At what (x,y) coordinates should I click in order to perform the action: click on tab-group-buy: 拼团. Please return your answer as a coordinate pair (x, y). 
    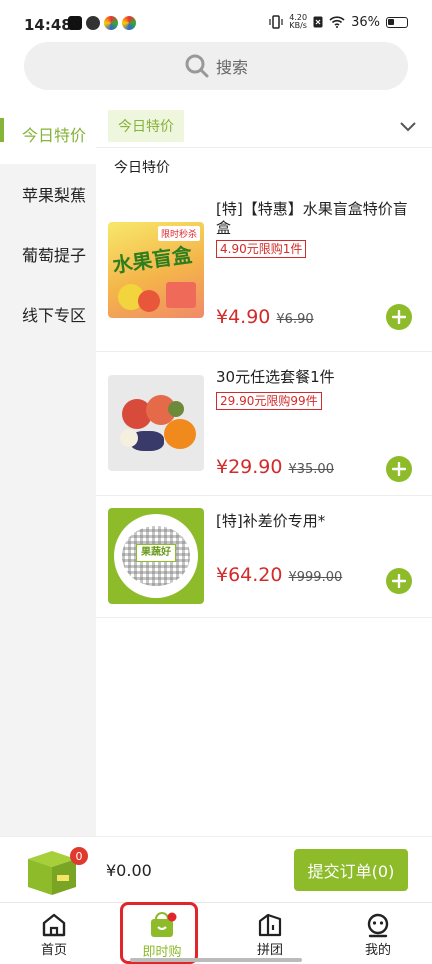
    Looking at the image, I should click on (270, 933).